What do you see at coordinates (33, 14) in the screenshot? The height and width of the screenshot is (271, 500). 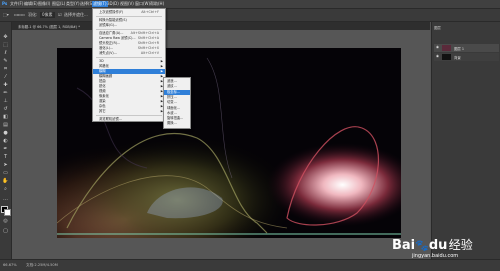 I see `feather-label: 羽化:` at bounding box center [33, 14].